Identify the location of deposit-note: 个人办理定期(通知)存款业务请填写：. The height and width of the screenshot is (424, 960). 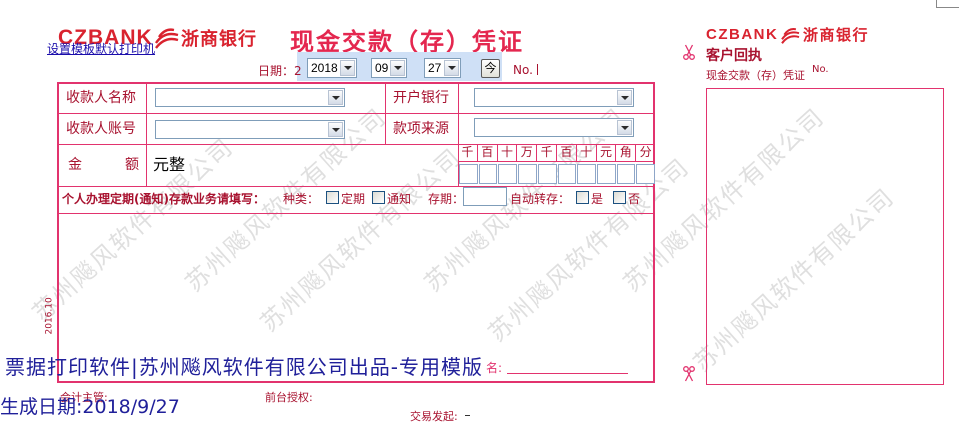
(163, 199).